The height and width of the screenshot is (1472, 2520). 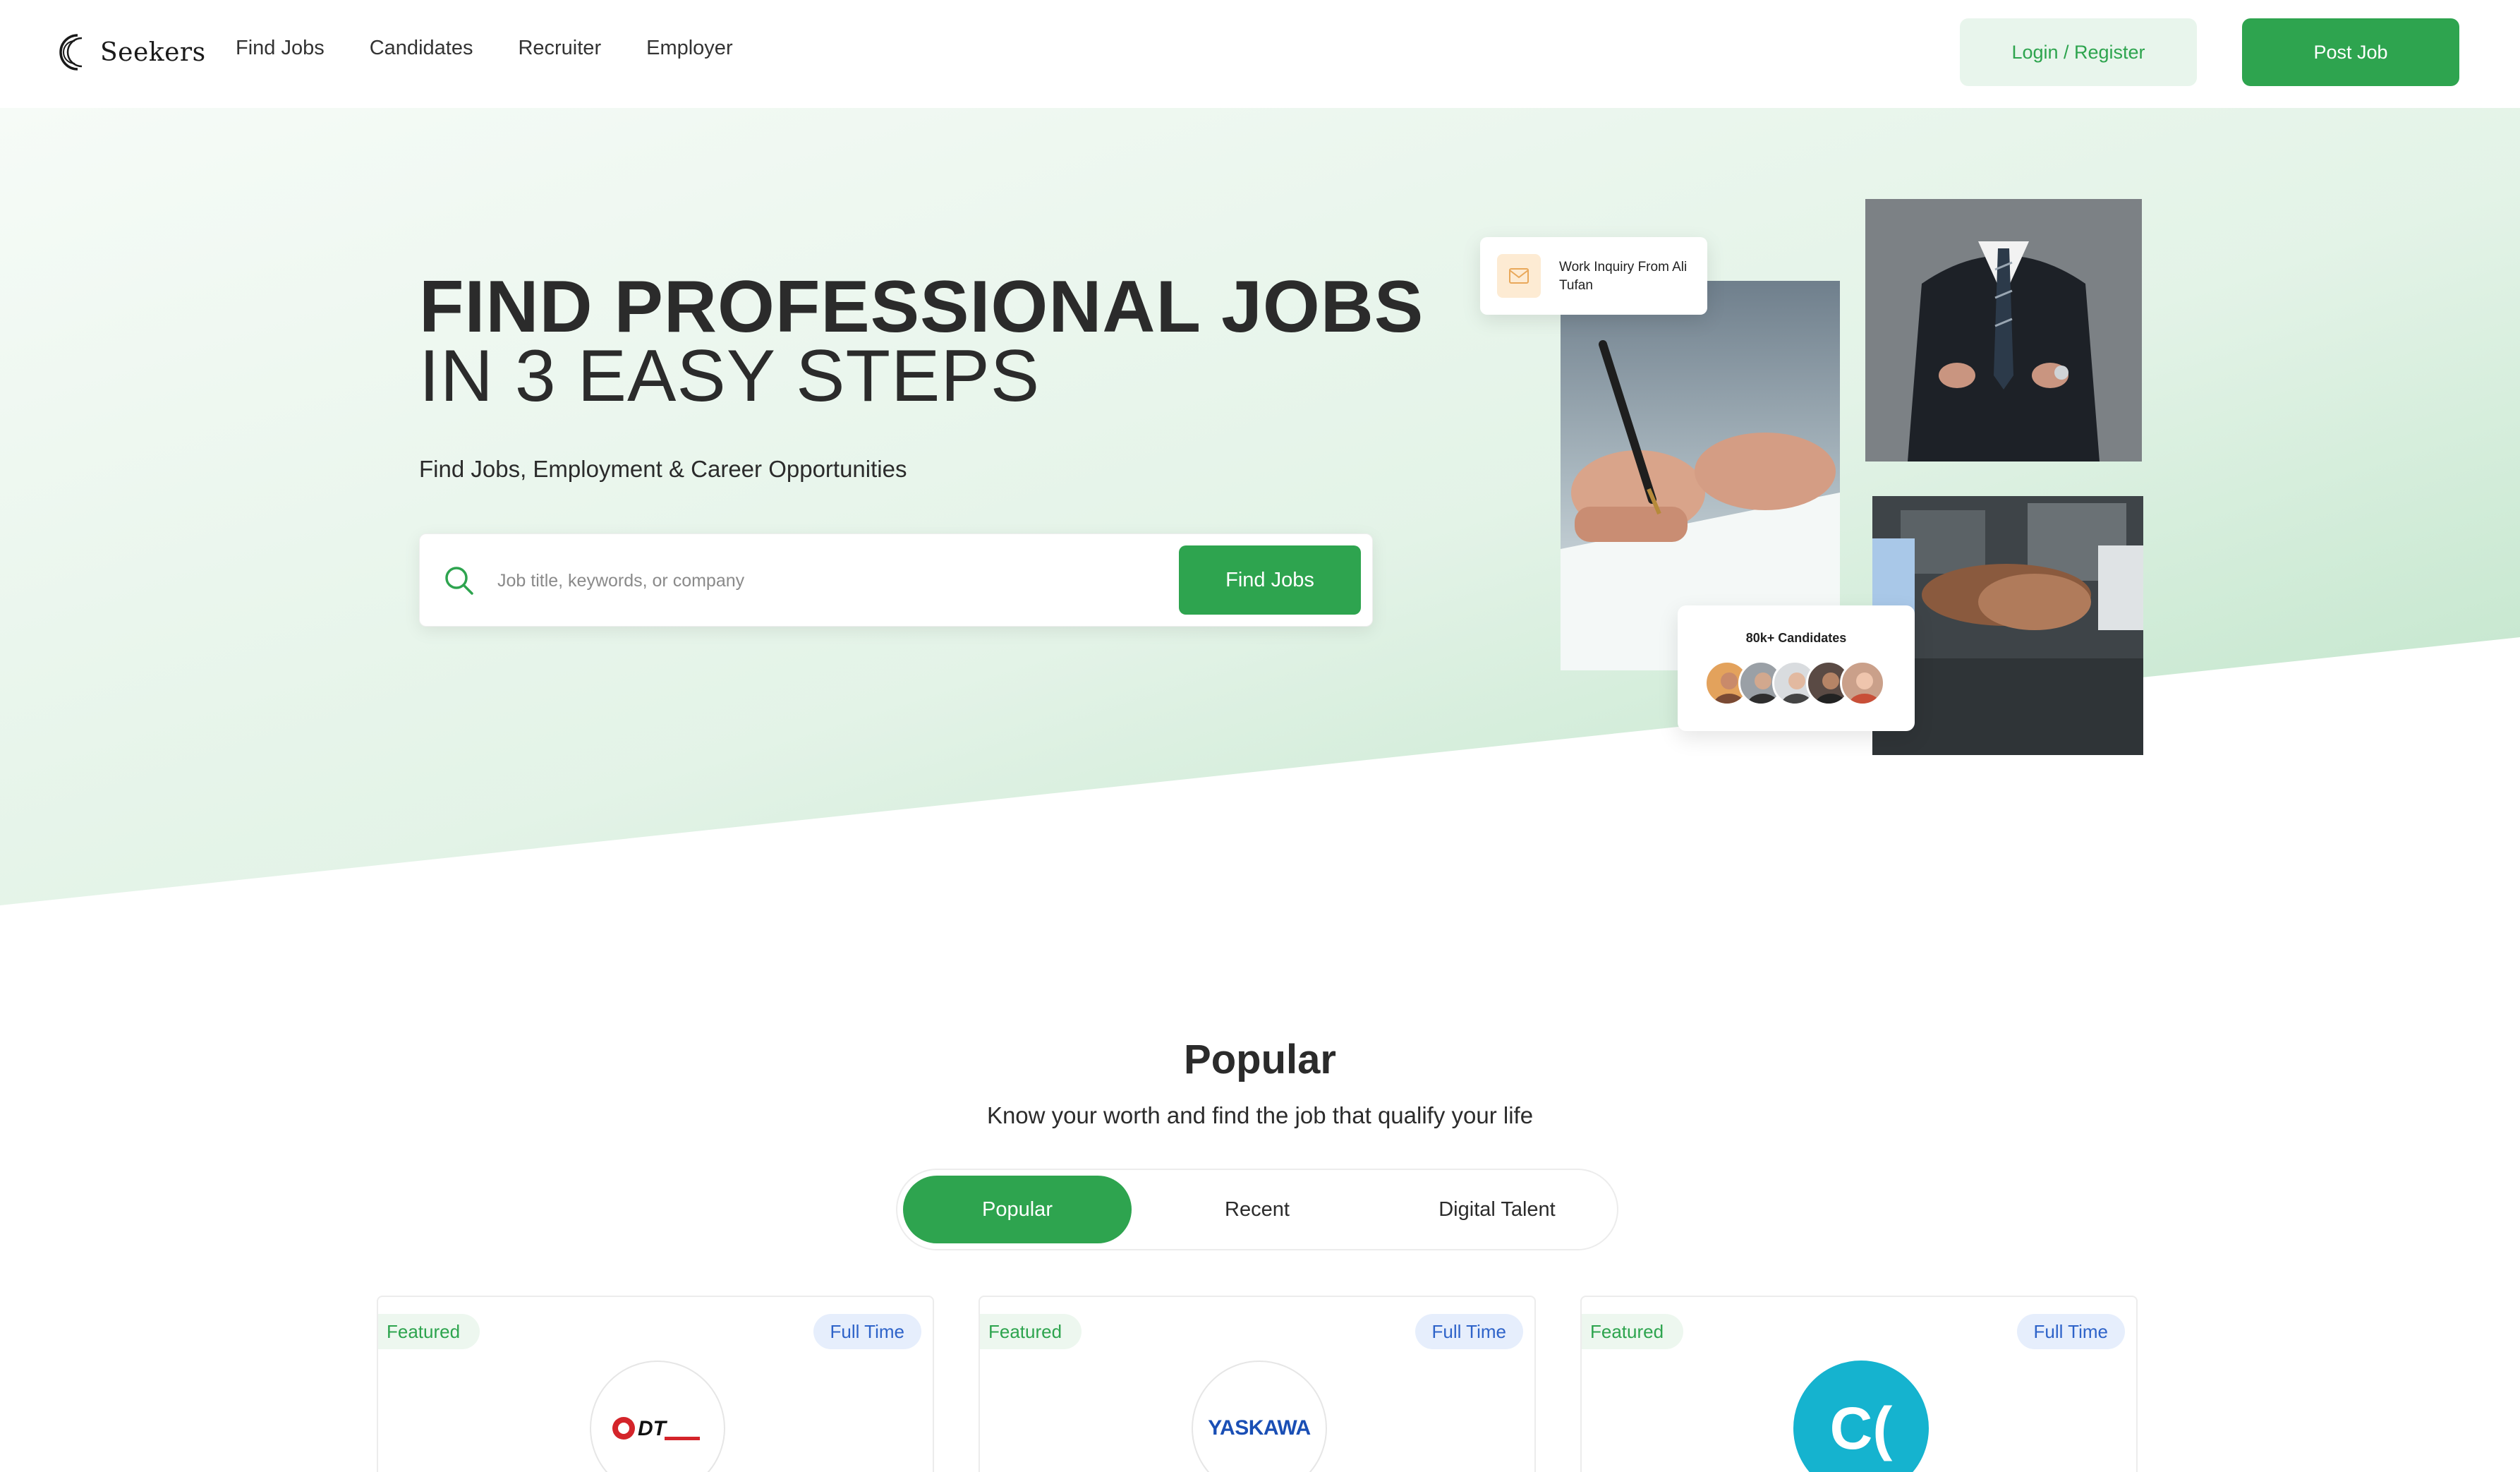 I want to click on candidates-count: 80k+ Candidates, so click(x=1796, y=638).